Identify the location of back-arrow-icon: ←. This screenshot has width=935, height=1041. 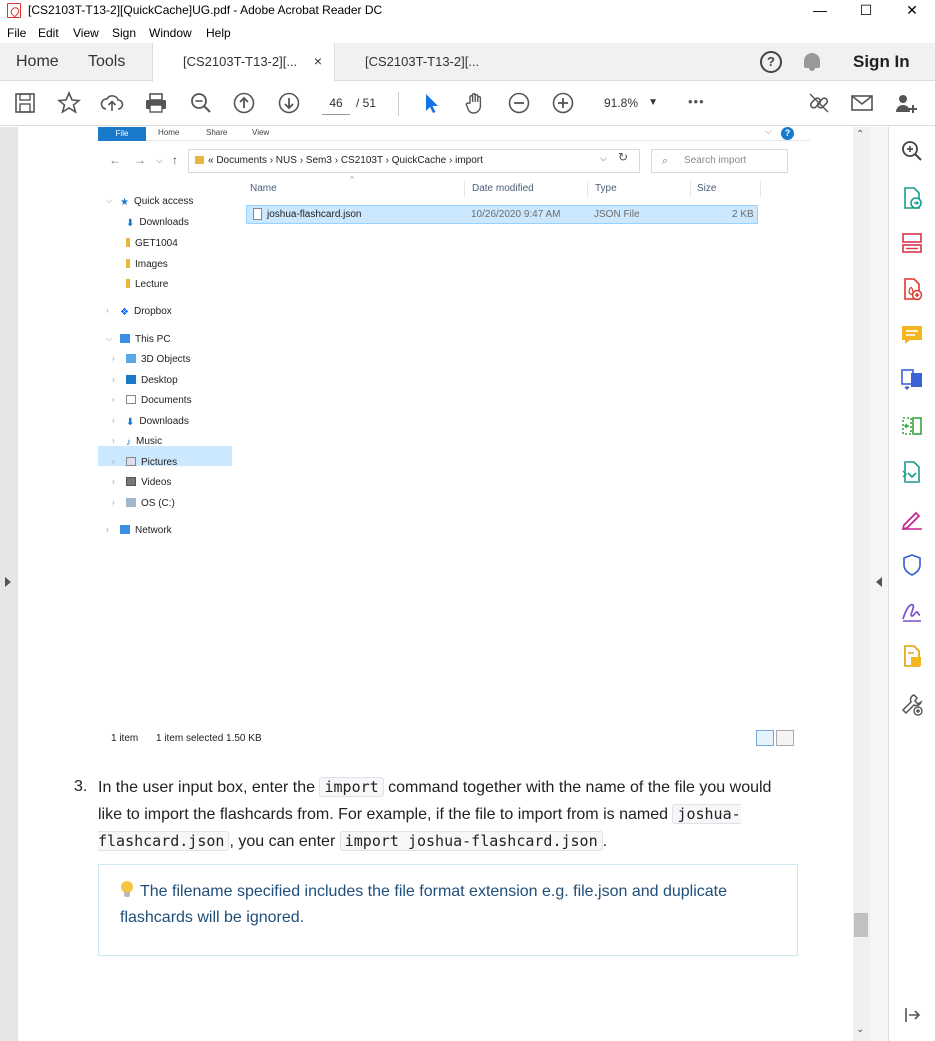
(115, 160).